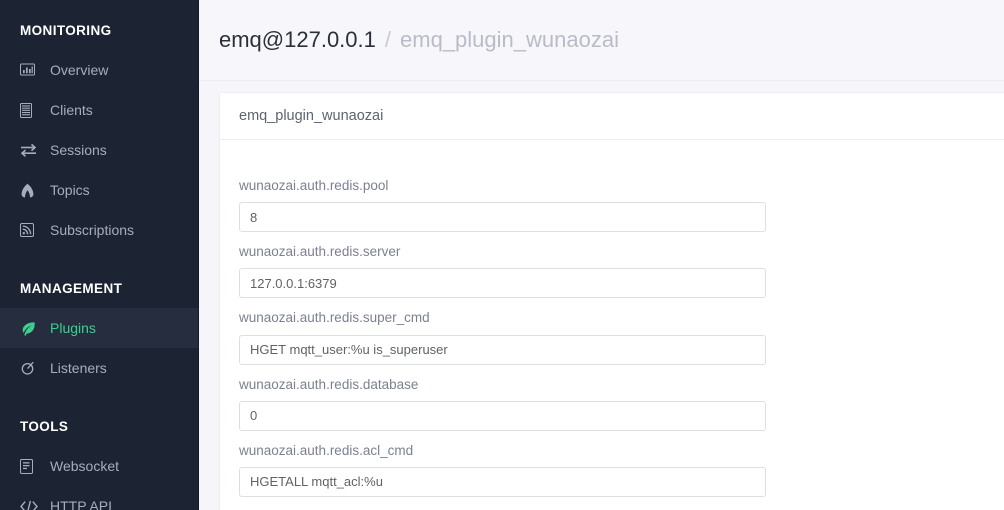 The height and width of the screenshot is (510, 1004). What do you see at coordinates (30, 110) in the screenshot?
I see `server-stack-icon` at bounding box center [30, 110].